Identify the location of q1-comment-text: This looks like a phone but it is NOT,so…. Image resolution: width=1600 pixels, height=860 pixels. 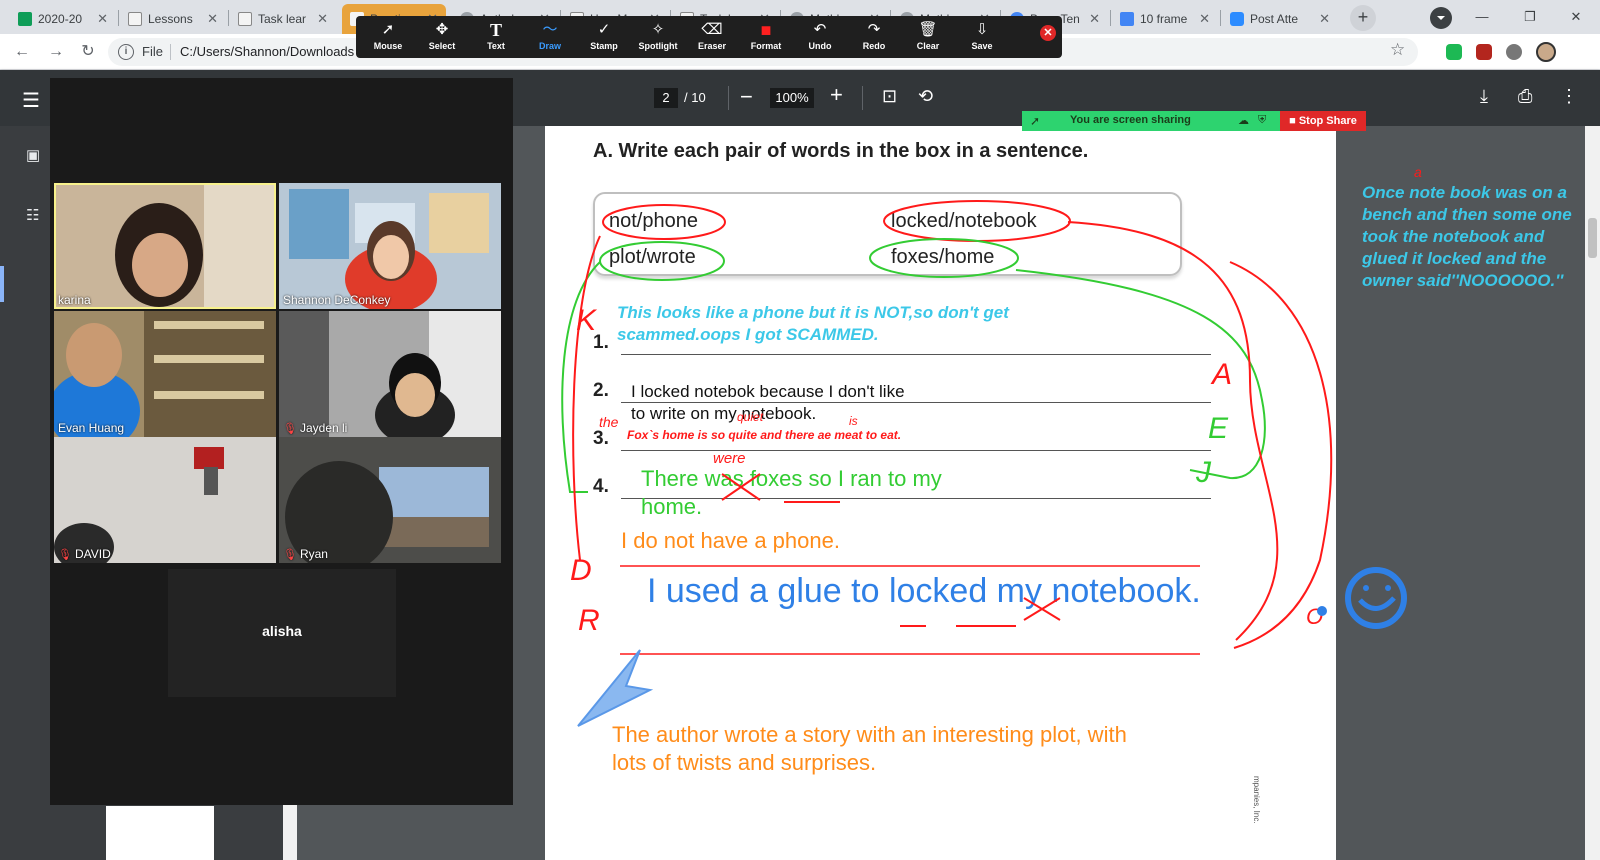
(813, 323).